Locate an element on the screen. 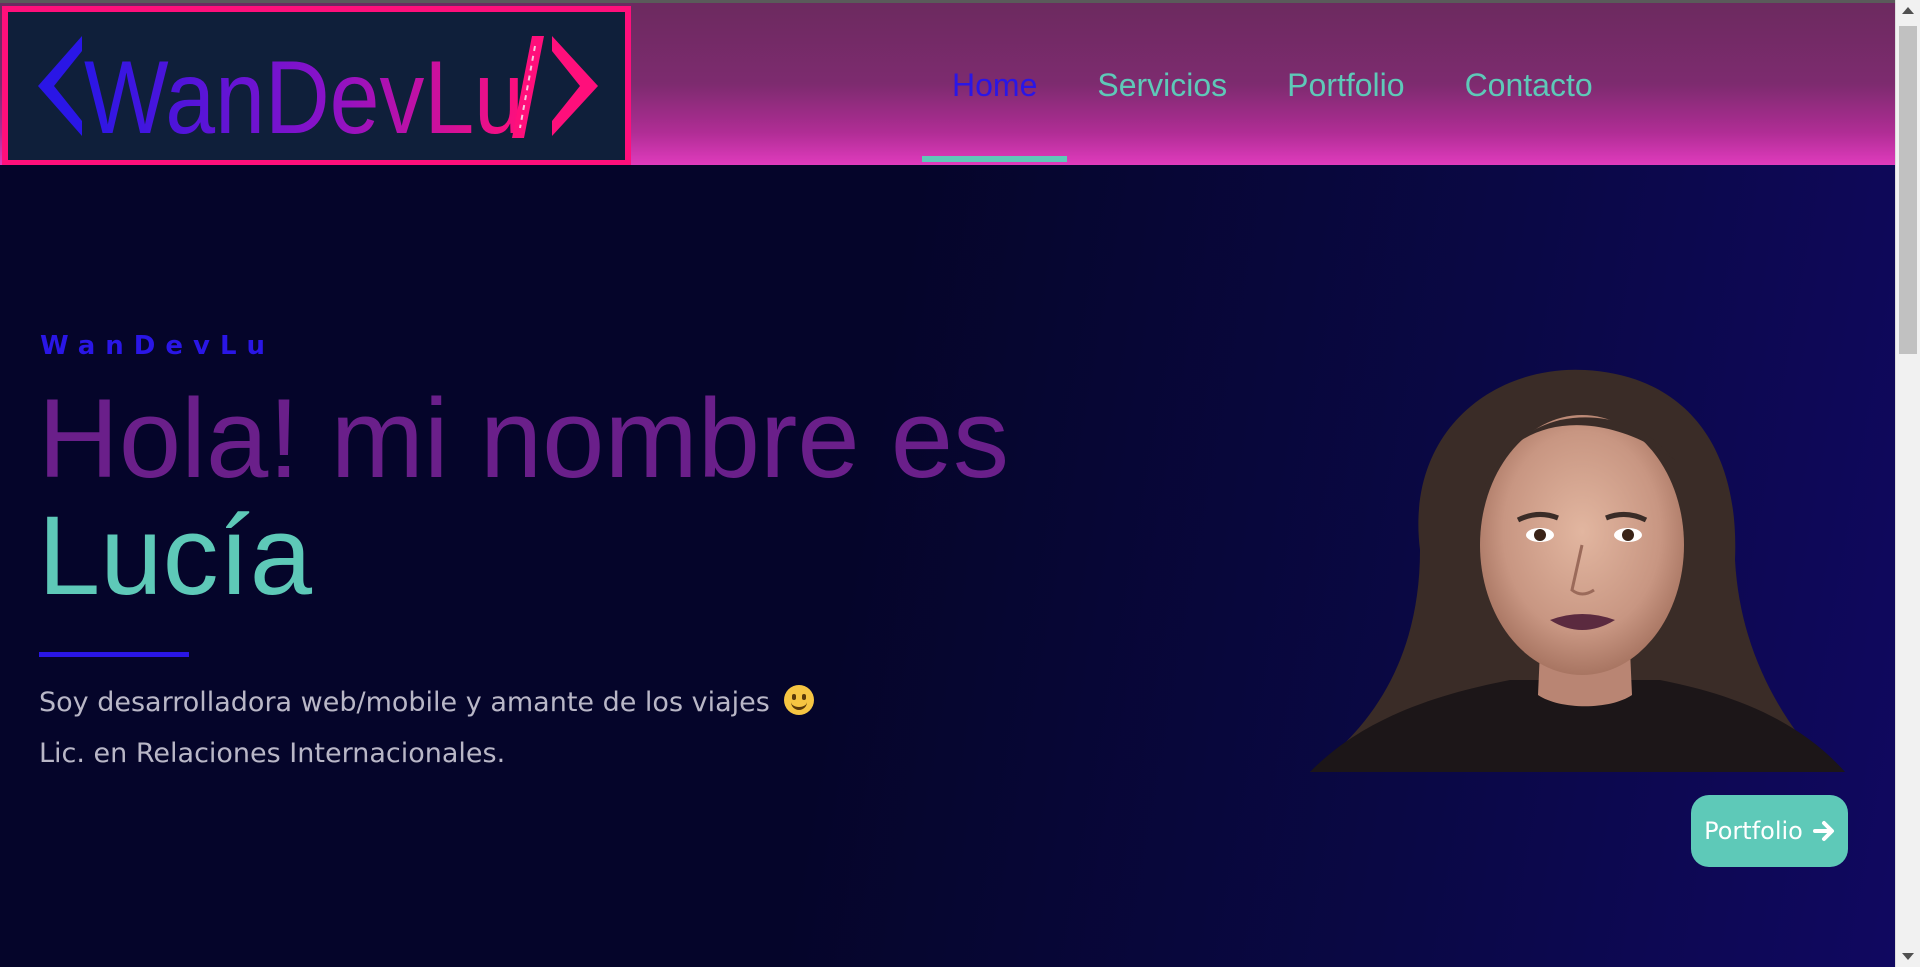  nav-portfolio: Portfolio is located at coordinates (1345, 85).